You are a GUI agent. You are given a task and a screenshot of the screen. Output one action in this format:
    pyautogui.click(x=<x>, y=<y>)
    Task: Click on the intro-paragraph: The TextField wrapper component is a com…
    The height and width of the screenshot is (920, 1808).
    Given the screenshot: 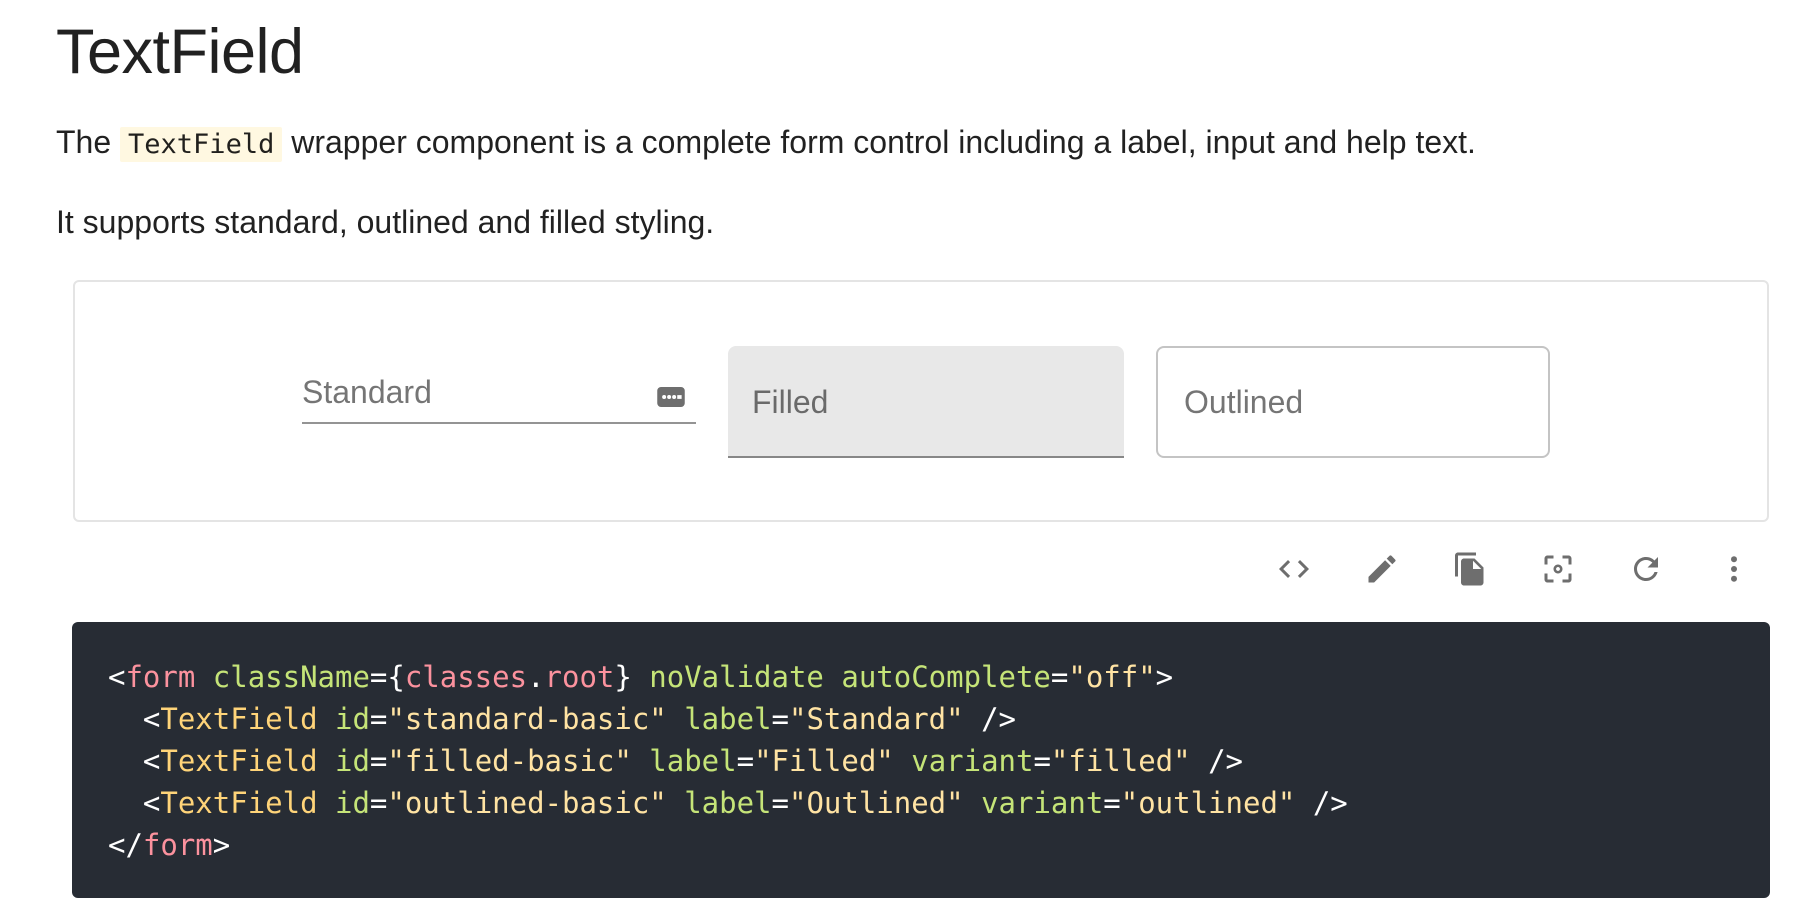 What is the action you would take?
    pyautogui.click(x=766, y=143)
    